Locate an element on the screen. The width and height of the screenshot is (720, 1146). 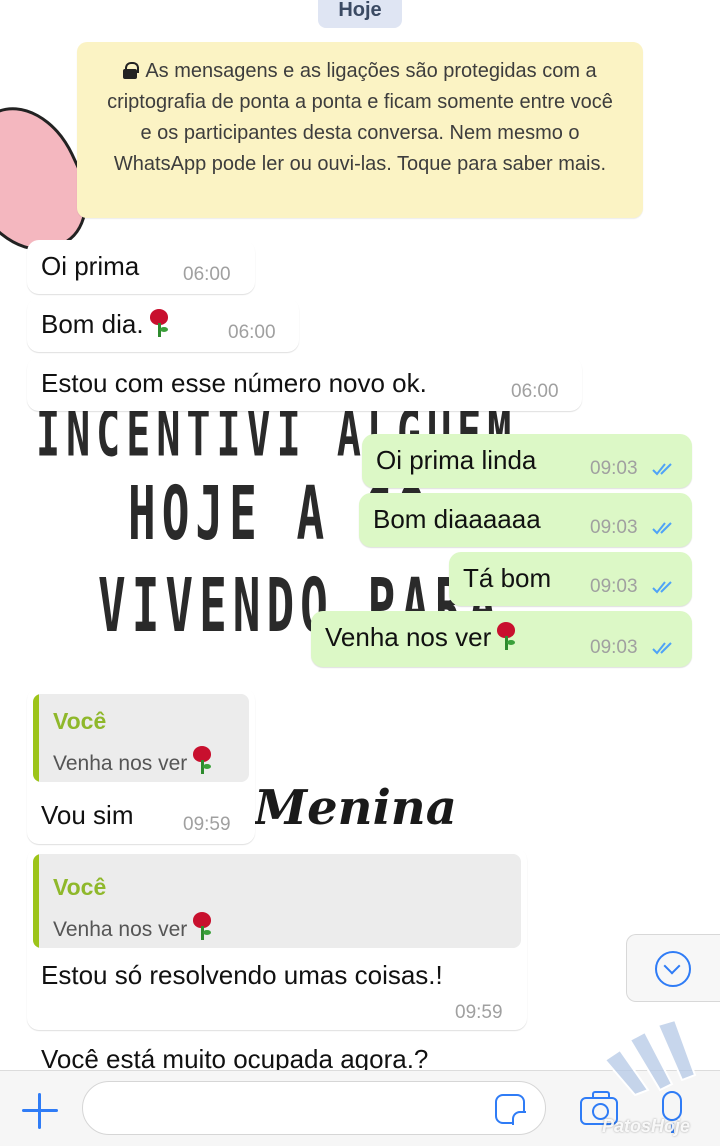
message-bubble-outgoing: Venha nos ver 09:03 is located at coordinates (501, 639).